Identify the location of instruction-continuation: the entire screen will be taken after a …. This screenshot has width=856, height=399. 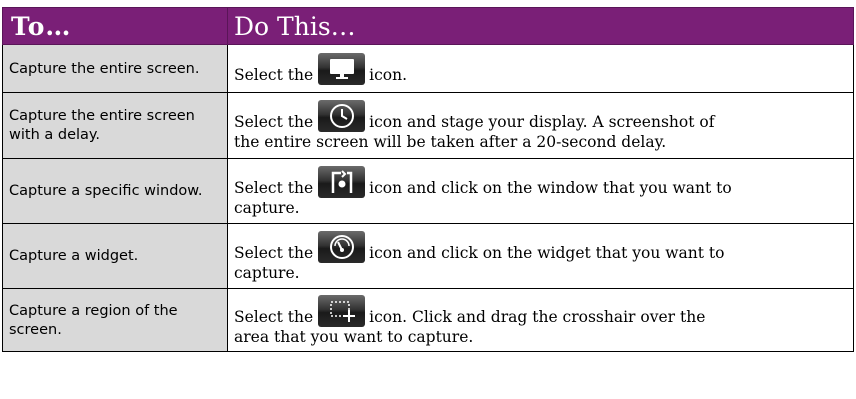
(450, 142).